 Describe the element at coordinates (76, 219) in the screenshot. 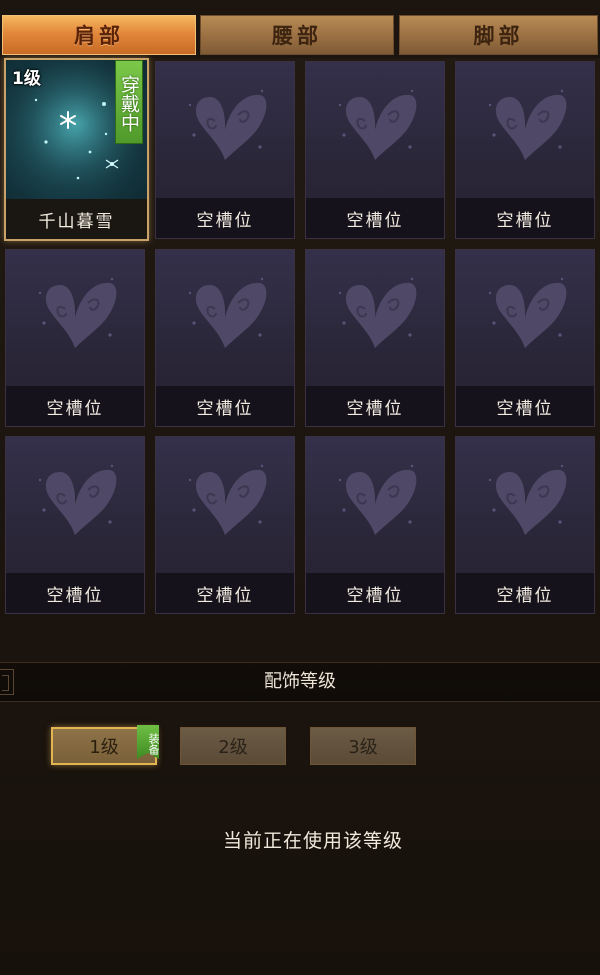

I see `slot-caption: 千山暮雪` at that location.